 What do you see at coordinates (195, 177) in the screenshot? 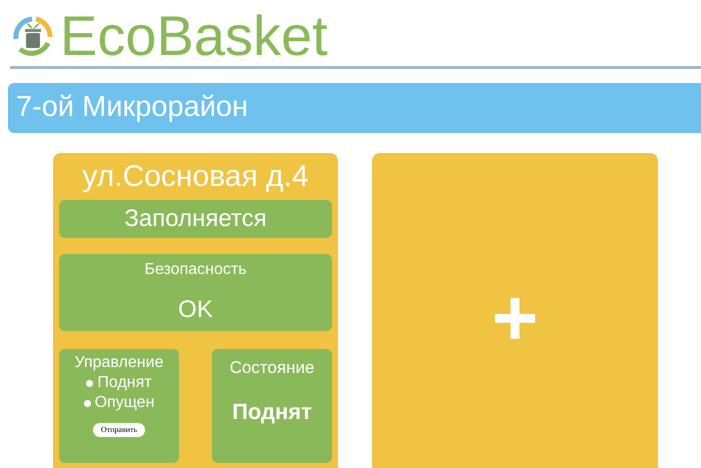
I see `address-title: ул.Сосновая д.4` at bounding box center [195, 177].